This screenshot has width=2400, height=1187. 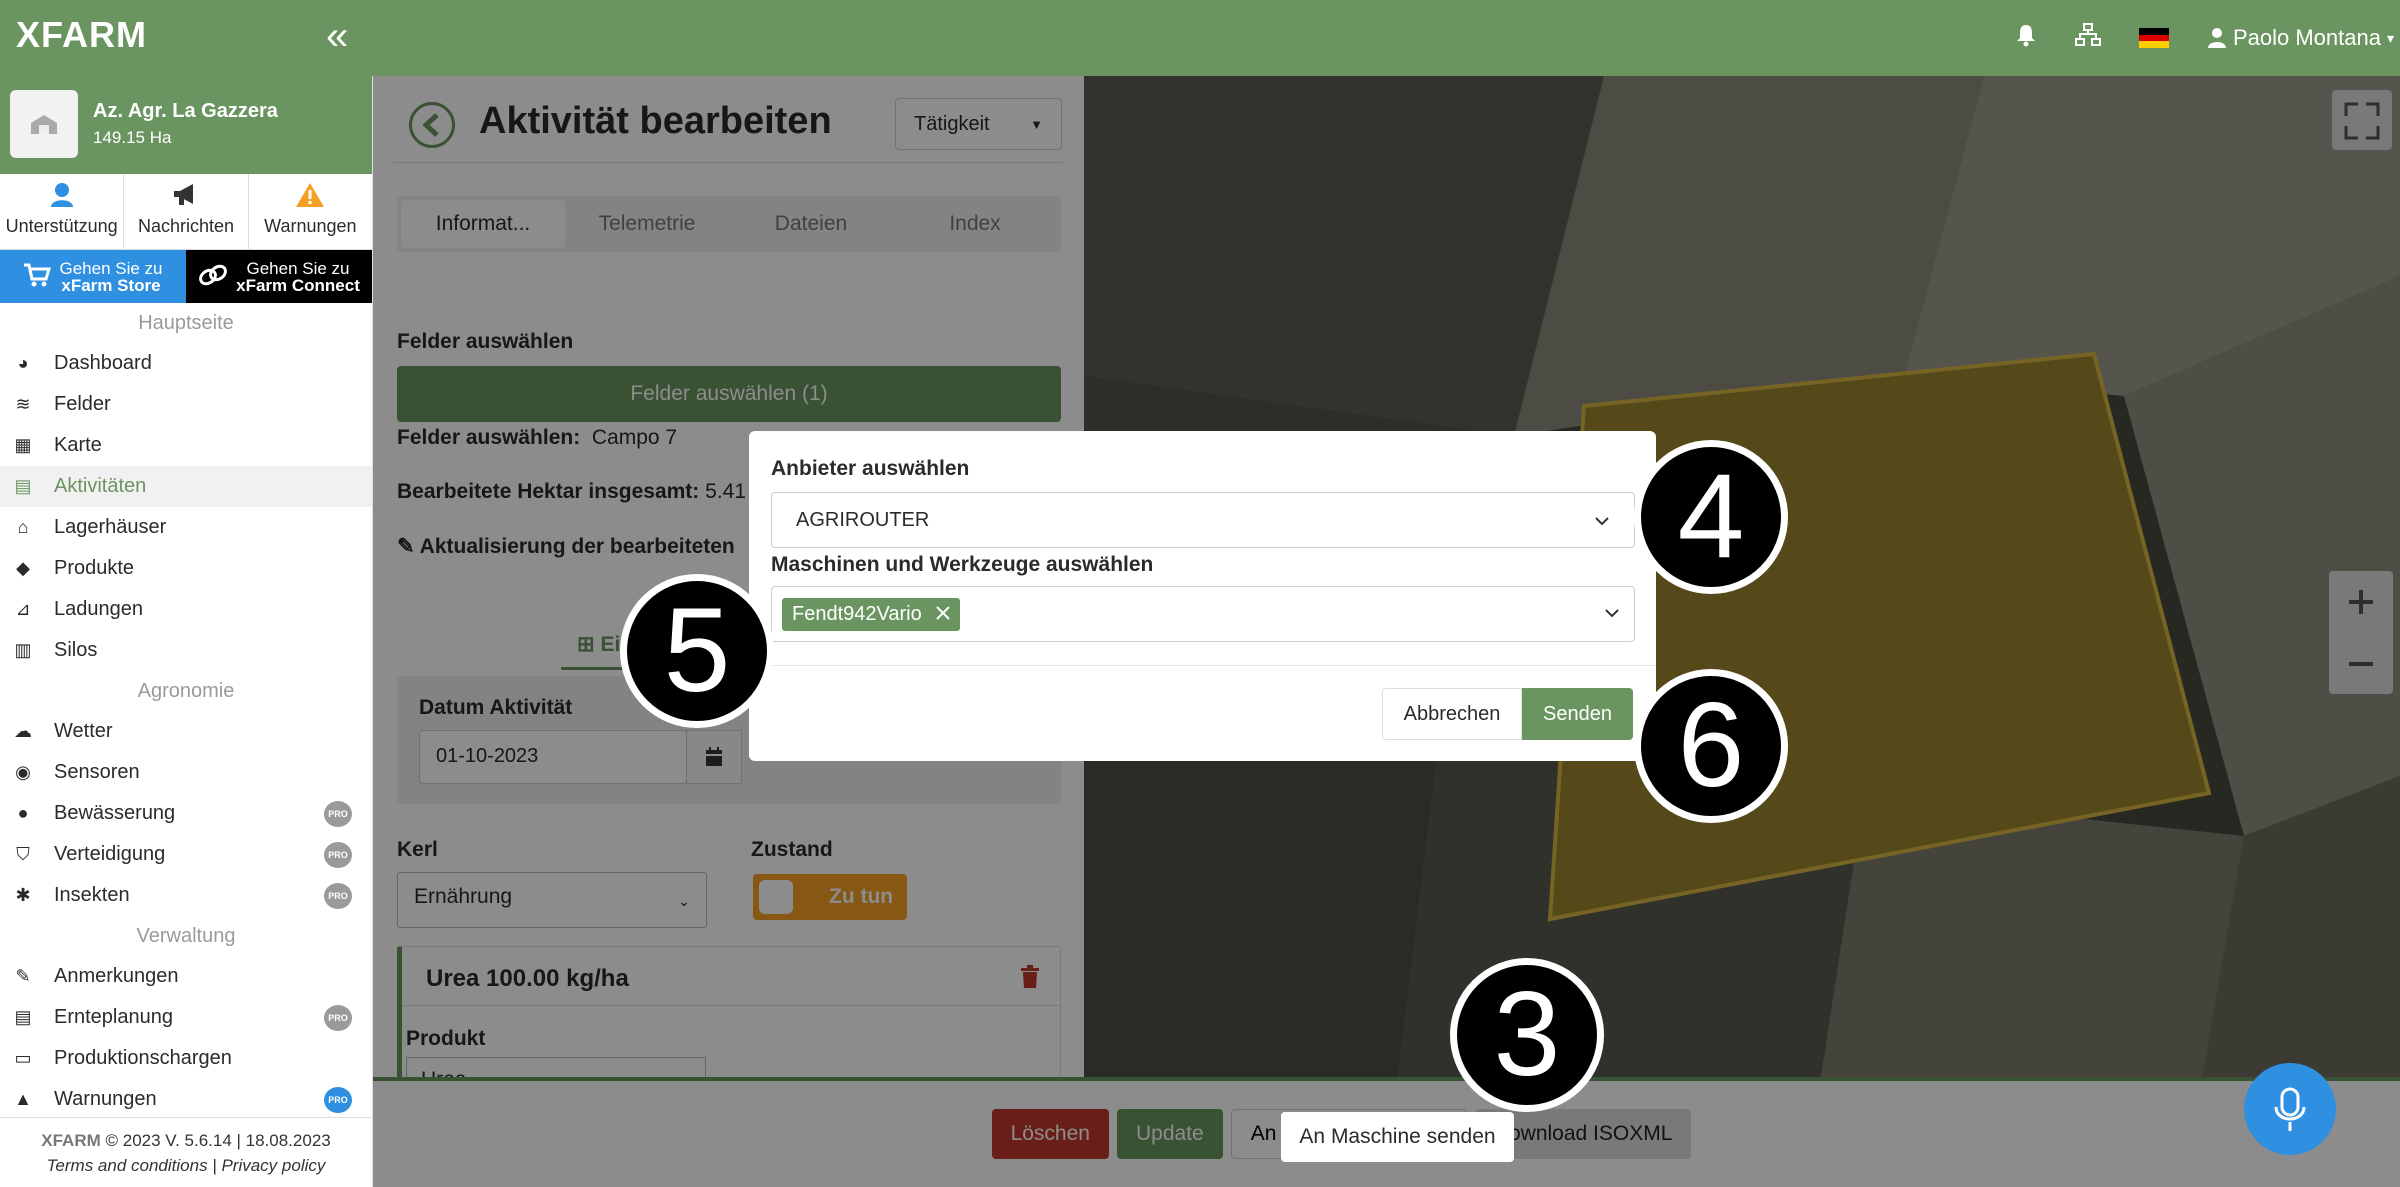 What do you see at coordinates (186, 936) in the screenshot?
I see `nav-section-admin: Verwaltung` at bounding box center [186, 936].